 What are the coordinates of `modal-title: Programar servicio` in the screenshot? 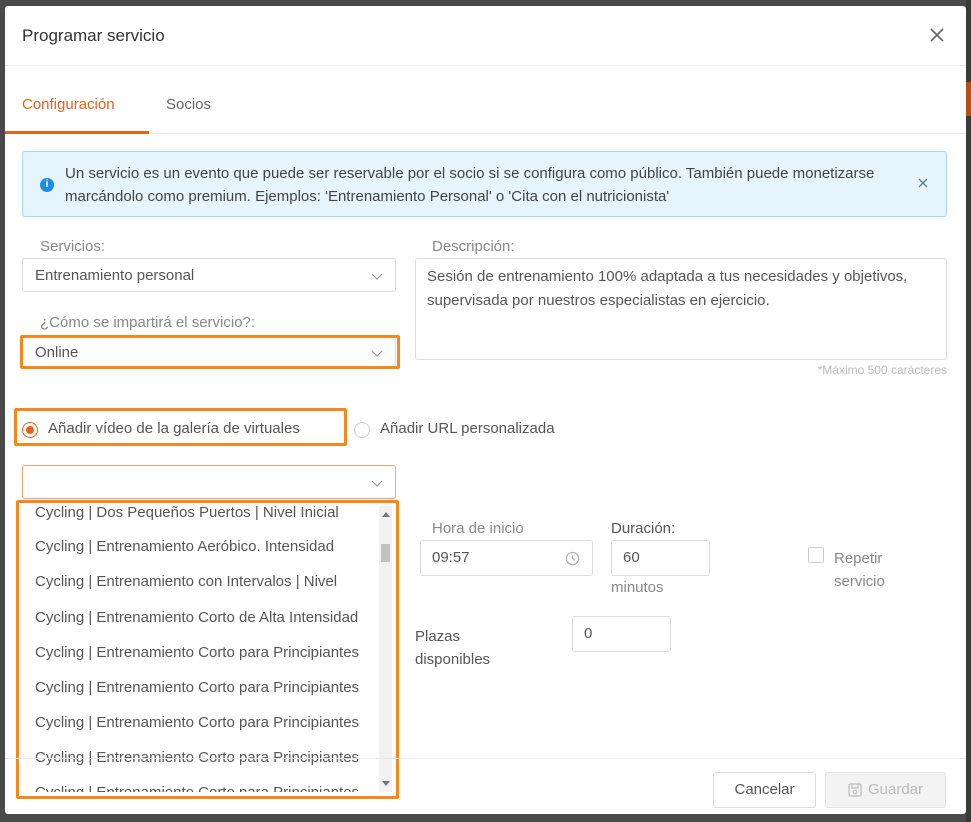 It's located at (93, 35).